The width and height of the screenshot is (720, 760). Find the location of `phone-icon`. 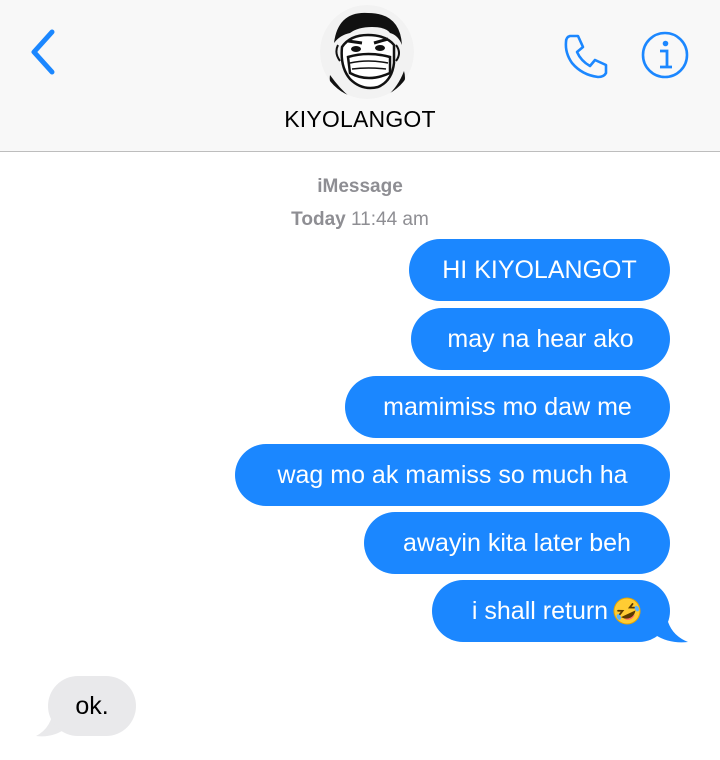

phone-icon is located at coordinates (586, 56).